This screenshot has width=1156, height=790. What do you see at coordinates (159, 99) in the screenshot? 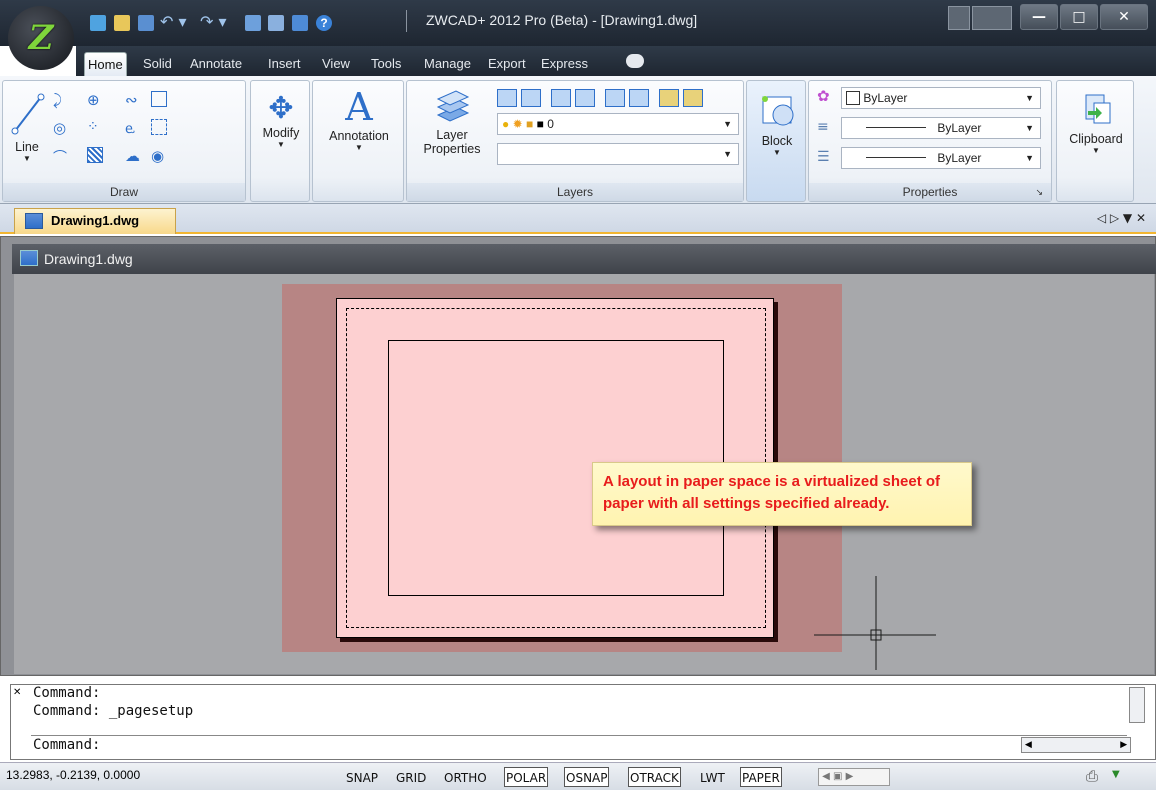
I see `rectangle-icon` at bounding box center [159, 99].